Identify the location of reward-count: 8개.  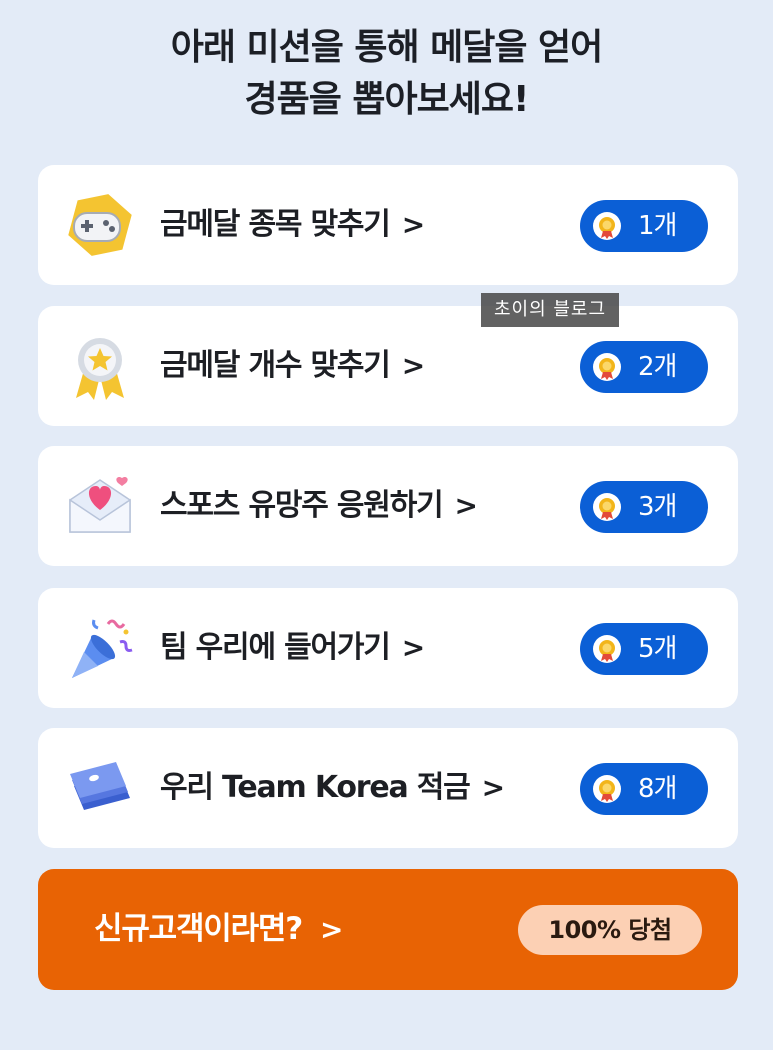
(657, 789).